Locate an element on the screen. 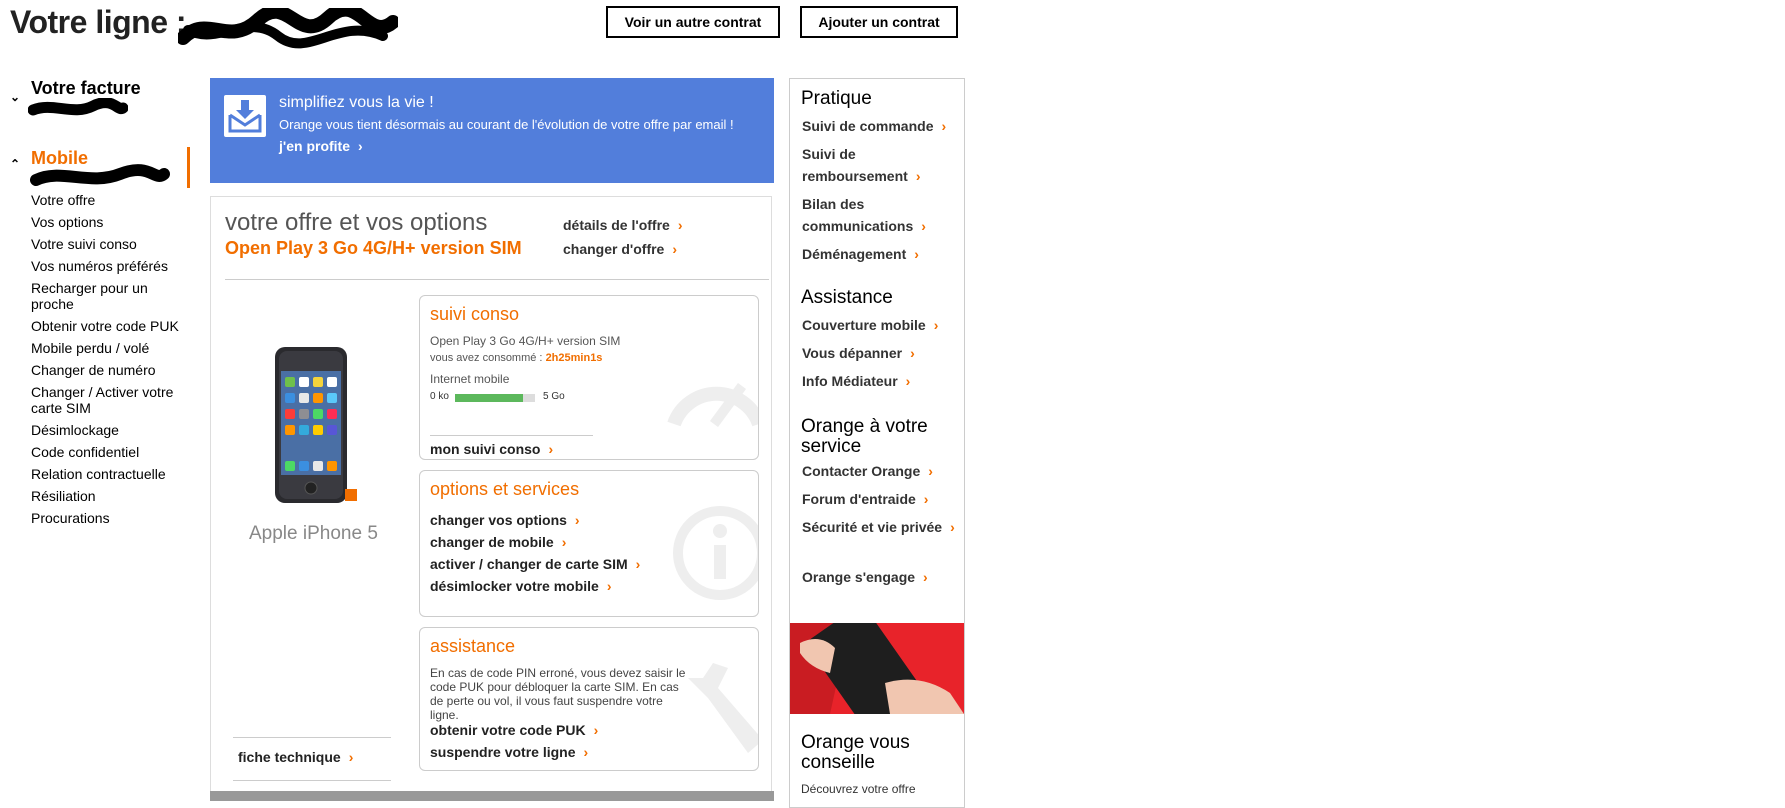  service-link: Forum d'entraide › is located at coordinates (879, 499).